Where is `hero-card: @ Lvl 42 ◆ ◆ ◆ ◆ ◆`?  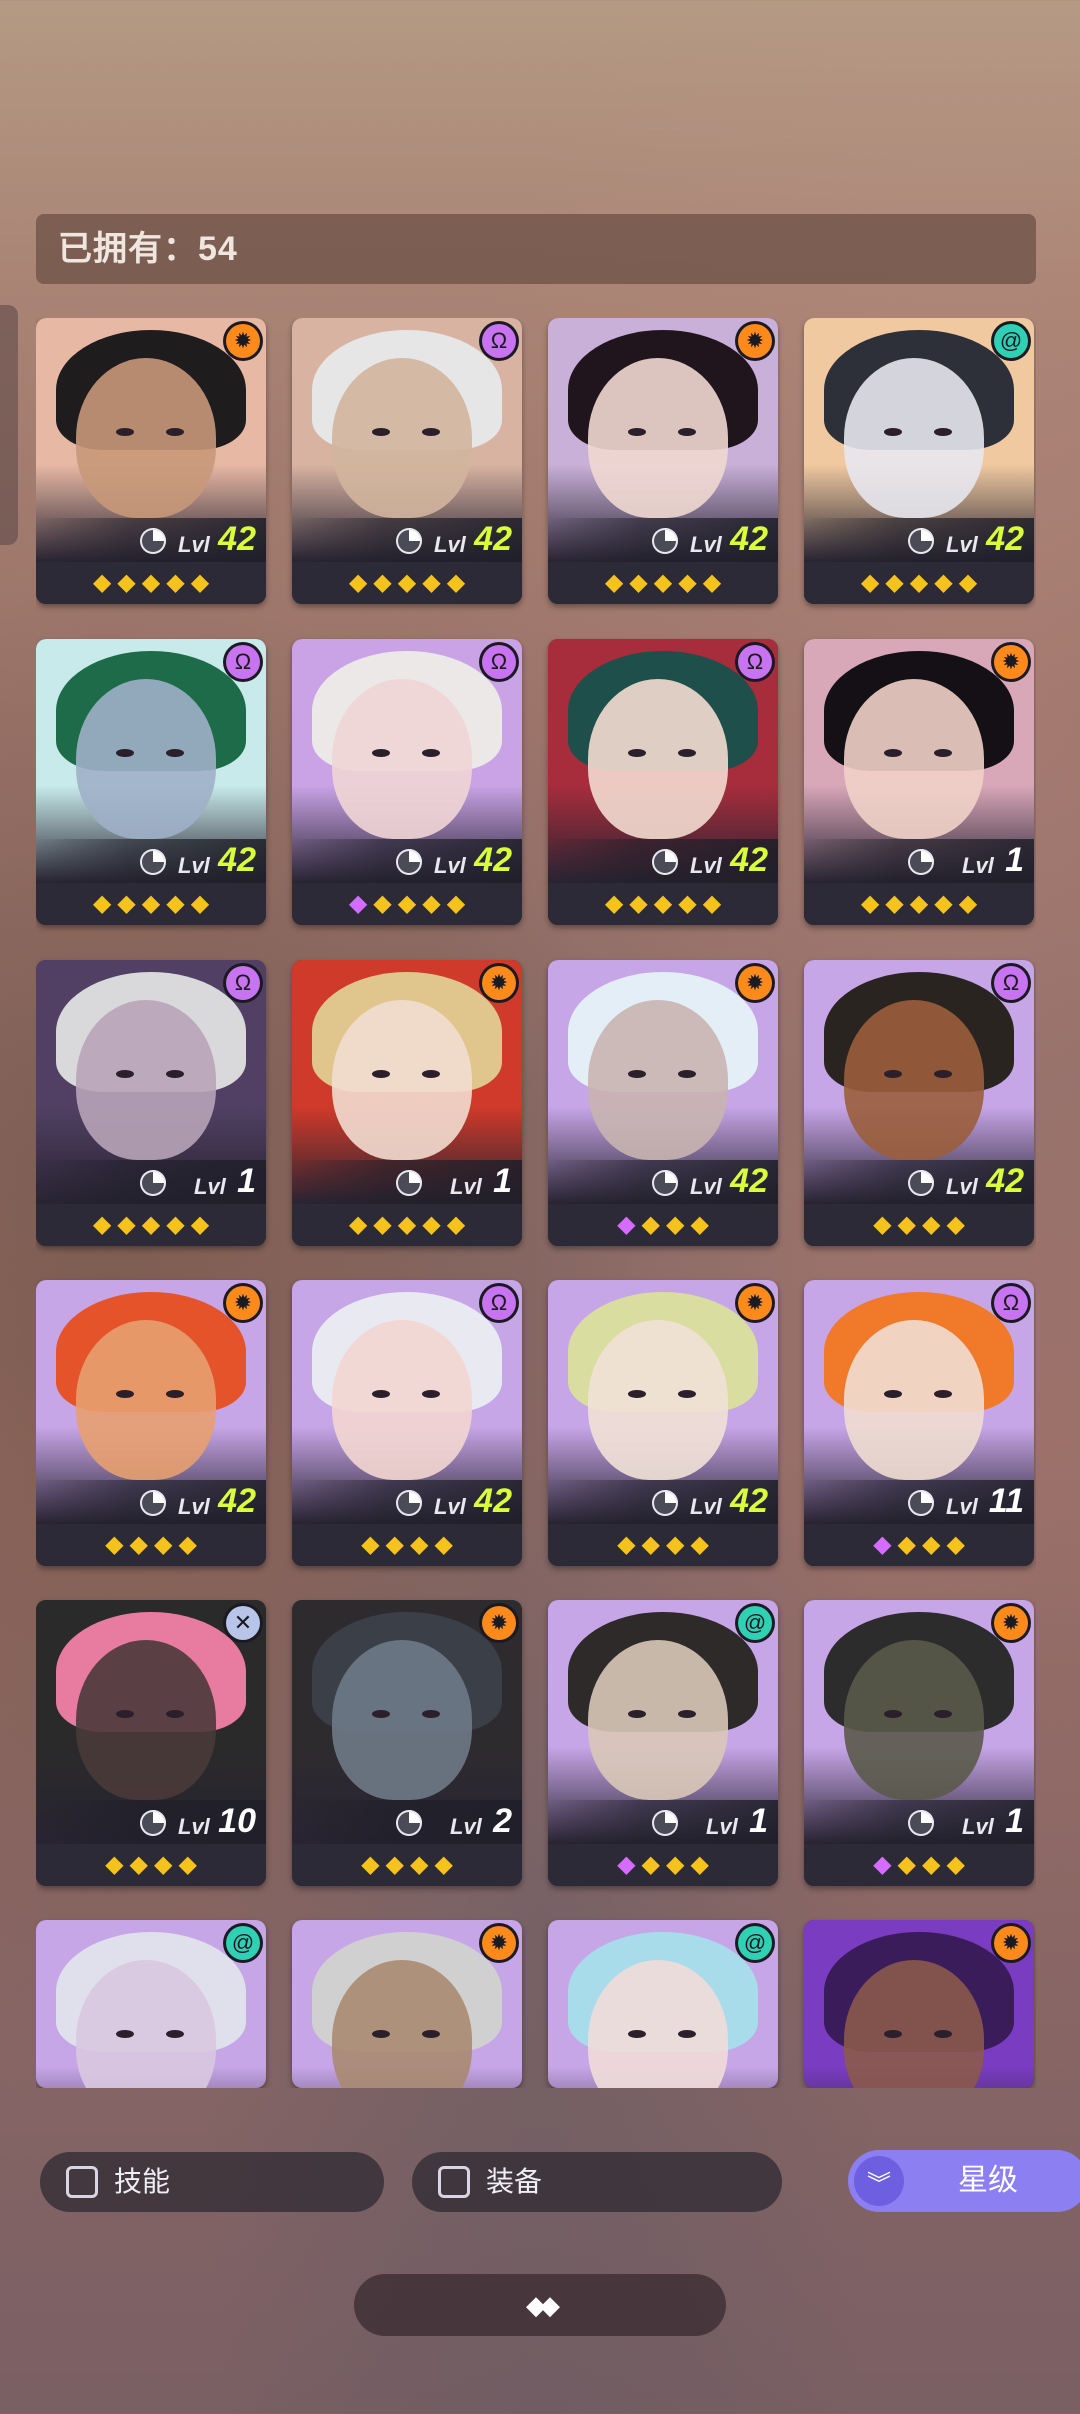 hero-card: @ Lvl 42 ◆ ◆ ◆ ◆ ◆ is located at coordinates (919, 461).